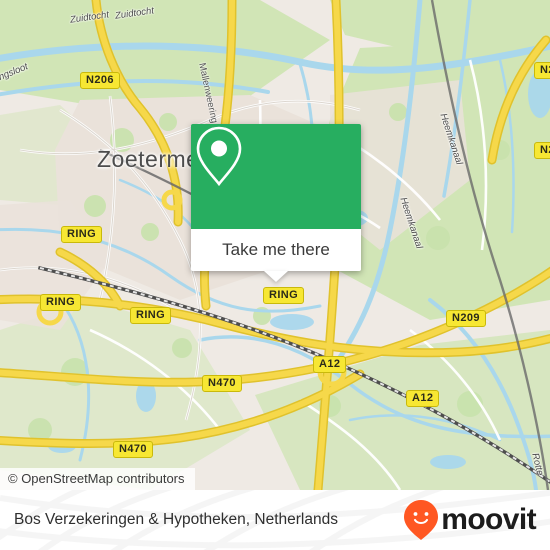 The width and height of the screenshot is (550, 550). What do you see at coordinates (276, 176) in the screenshot?
I see `popup-image-area` at bounding box center [276, 176].